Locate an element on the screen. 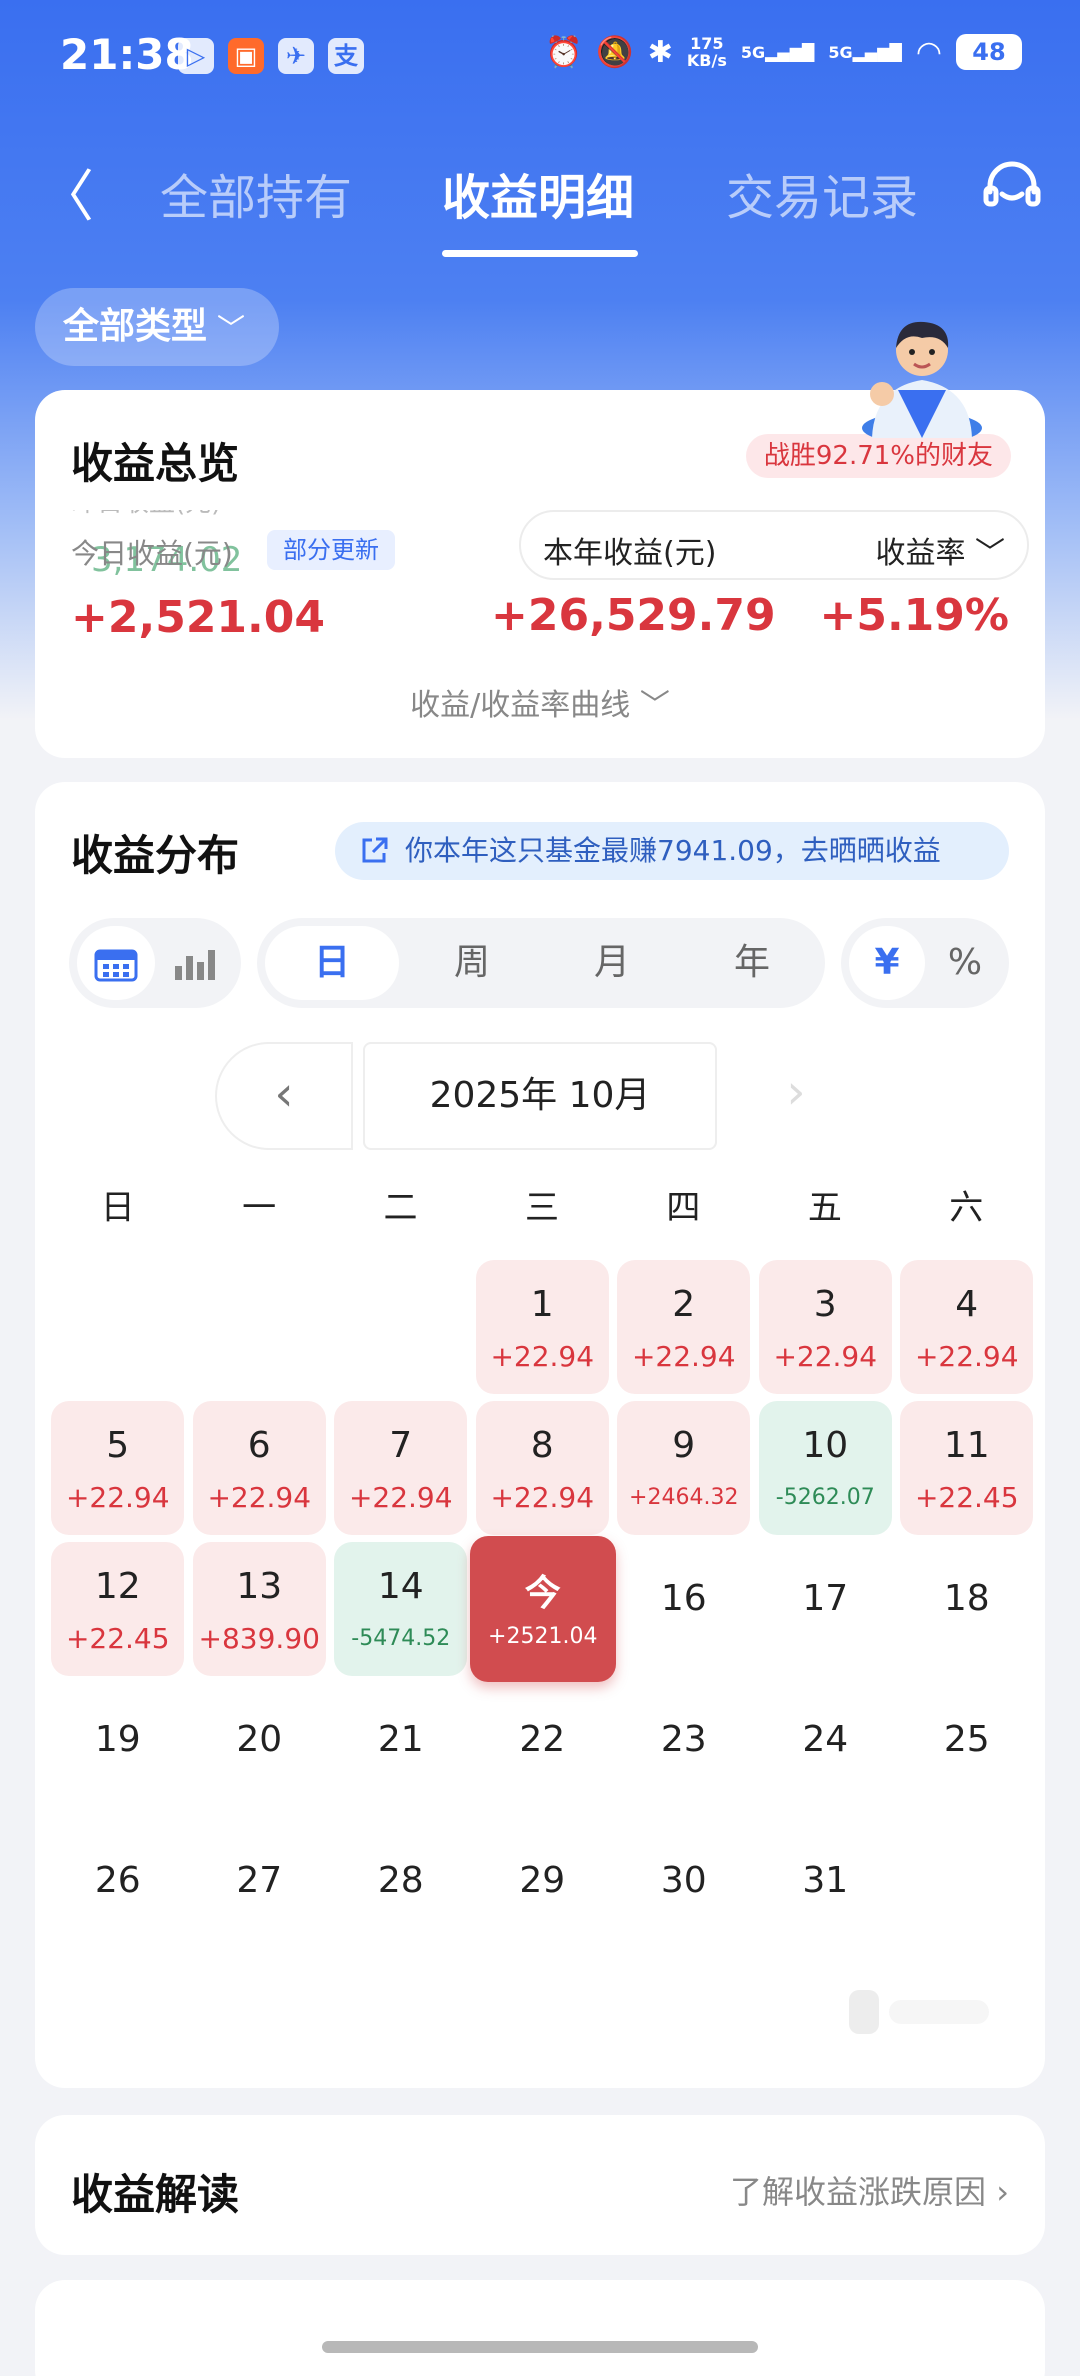  net-speed: 175 KB/s is located at coordinates (707, 52).